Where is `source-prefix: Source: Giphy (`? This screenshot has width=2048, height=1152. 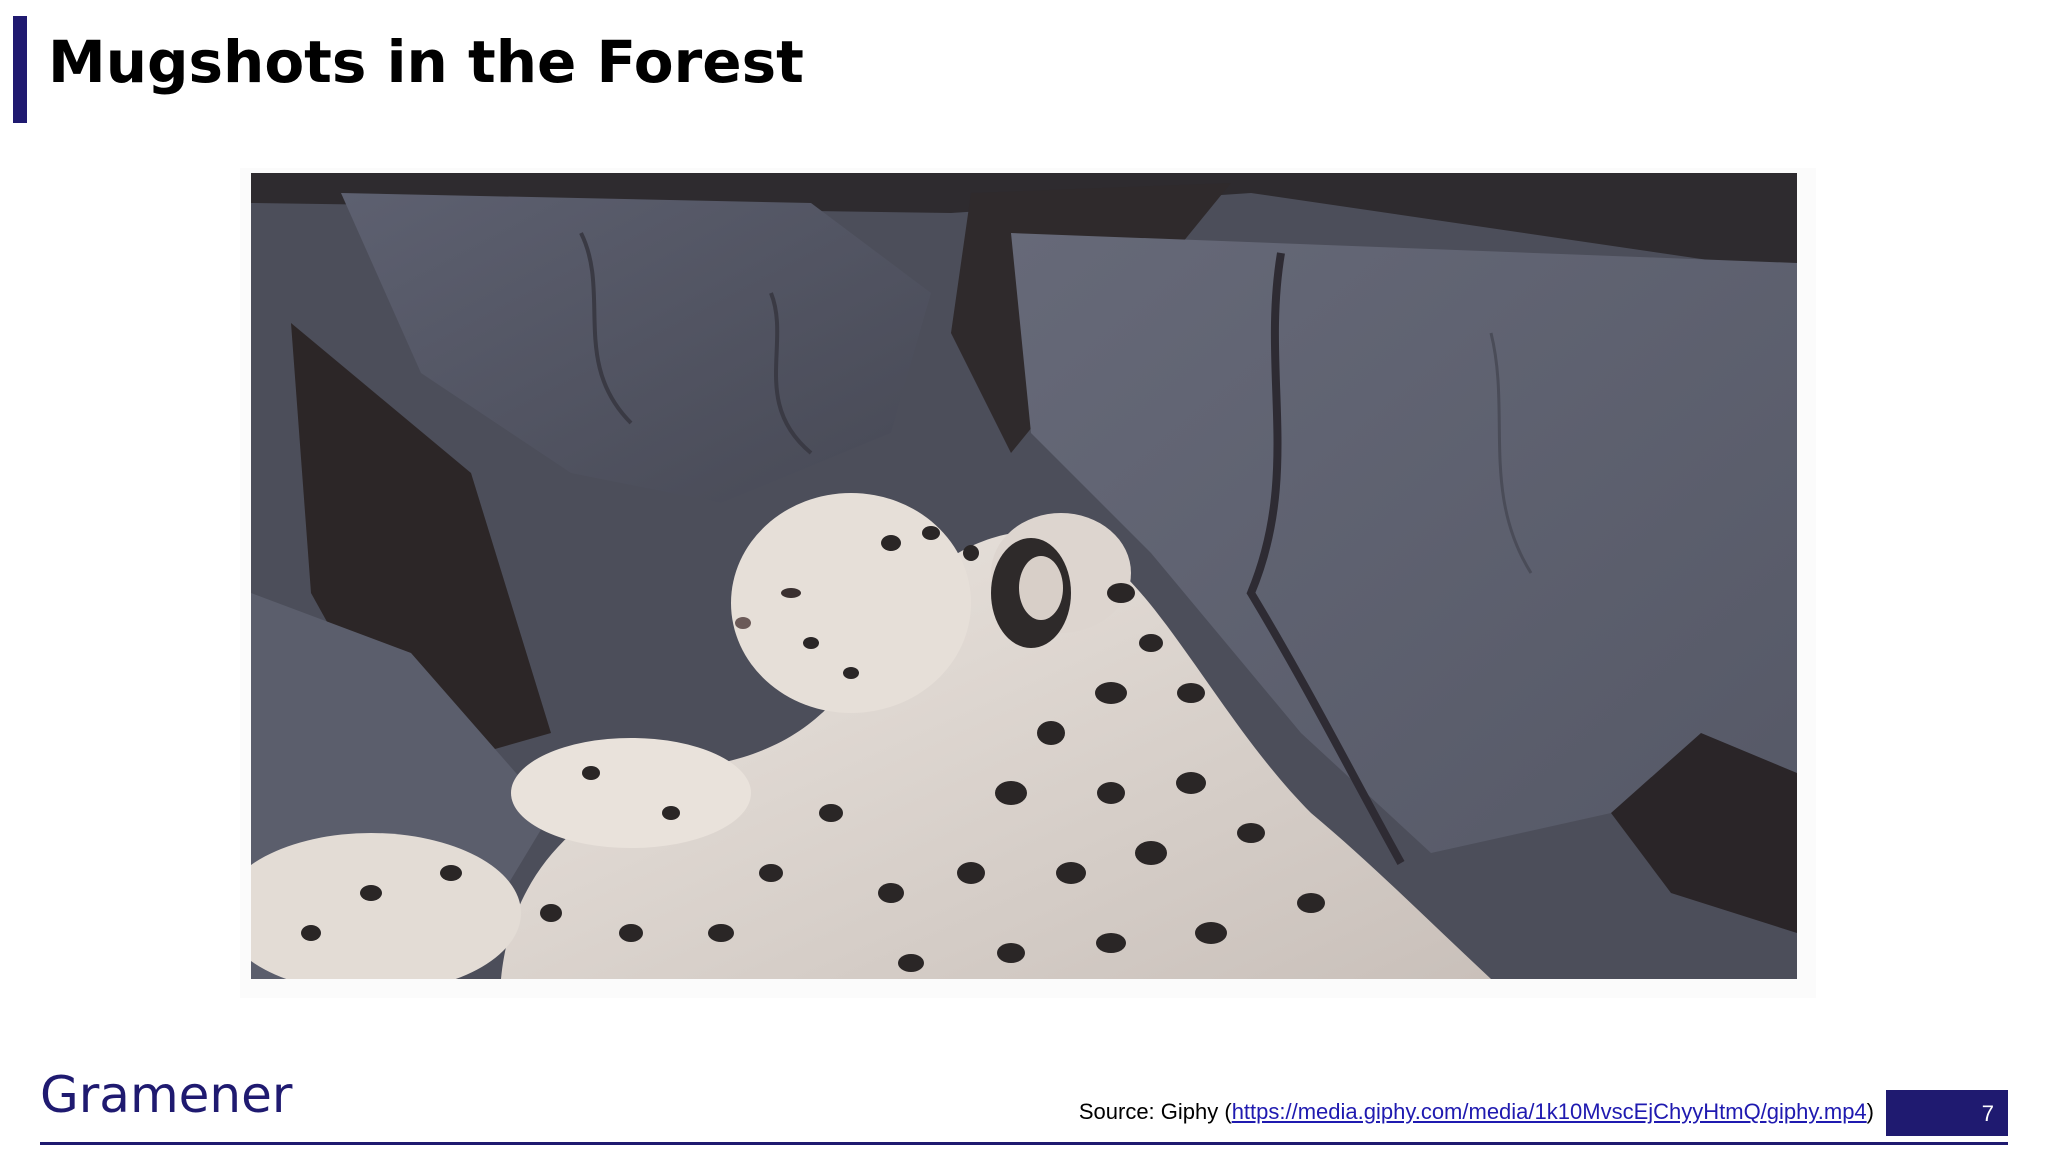
source-prefix: Source: Giphy ( is located at coordinates (1155, 1111).